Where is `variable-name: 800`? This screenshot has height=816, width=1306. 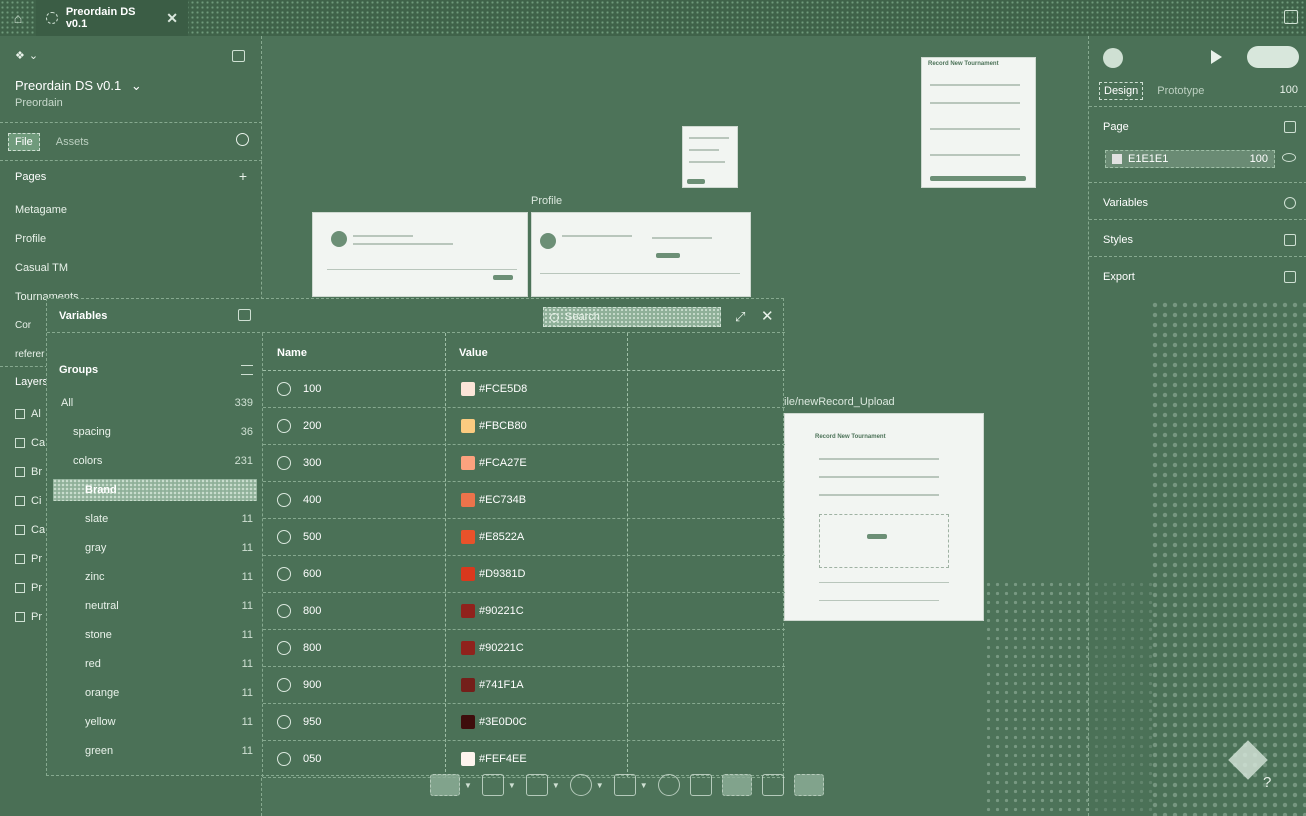
variable-name: 800 is located at coordinates (312, 611).